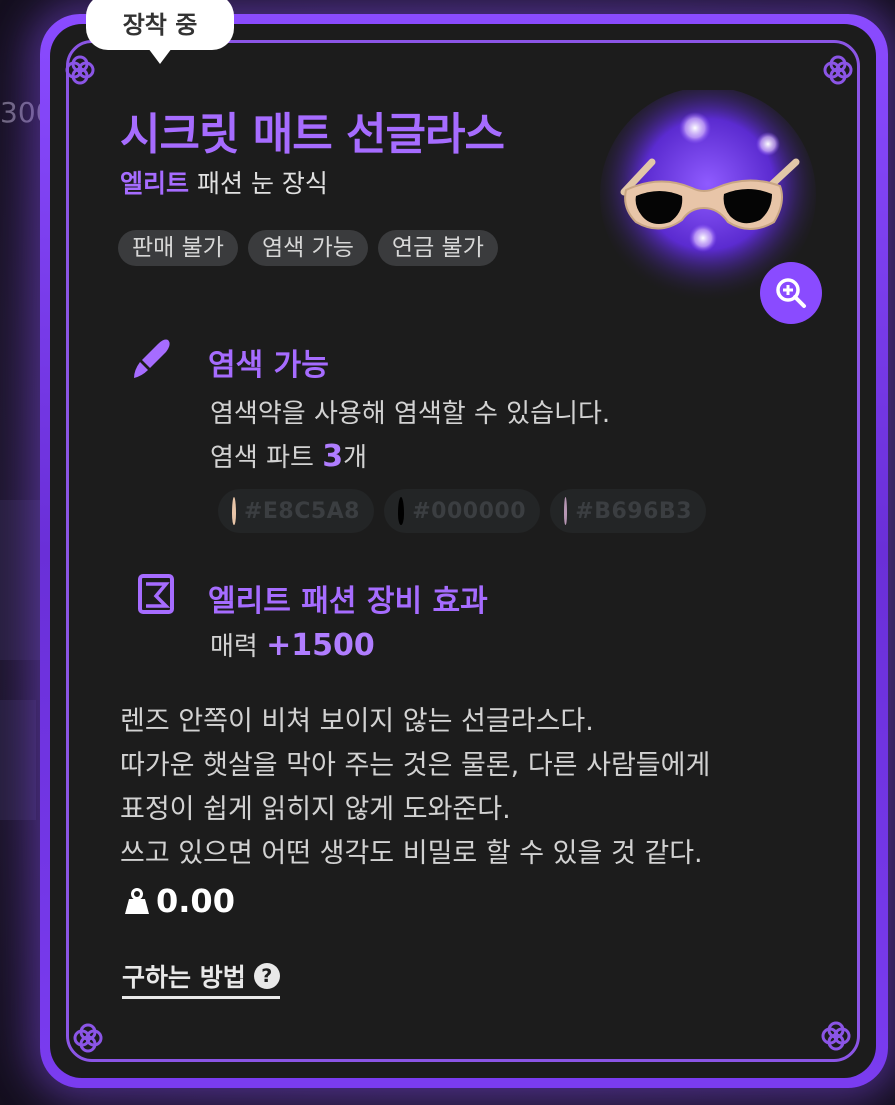 The image size is (895, 1105). I want to click on item-tags: 판매 불가 염색 가능 연금 불가, so click(308, 248).